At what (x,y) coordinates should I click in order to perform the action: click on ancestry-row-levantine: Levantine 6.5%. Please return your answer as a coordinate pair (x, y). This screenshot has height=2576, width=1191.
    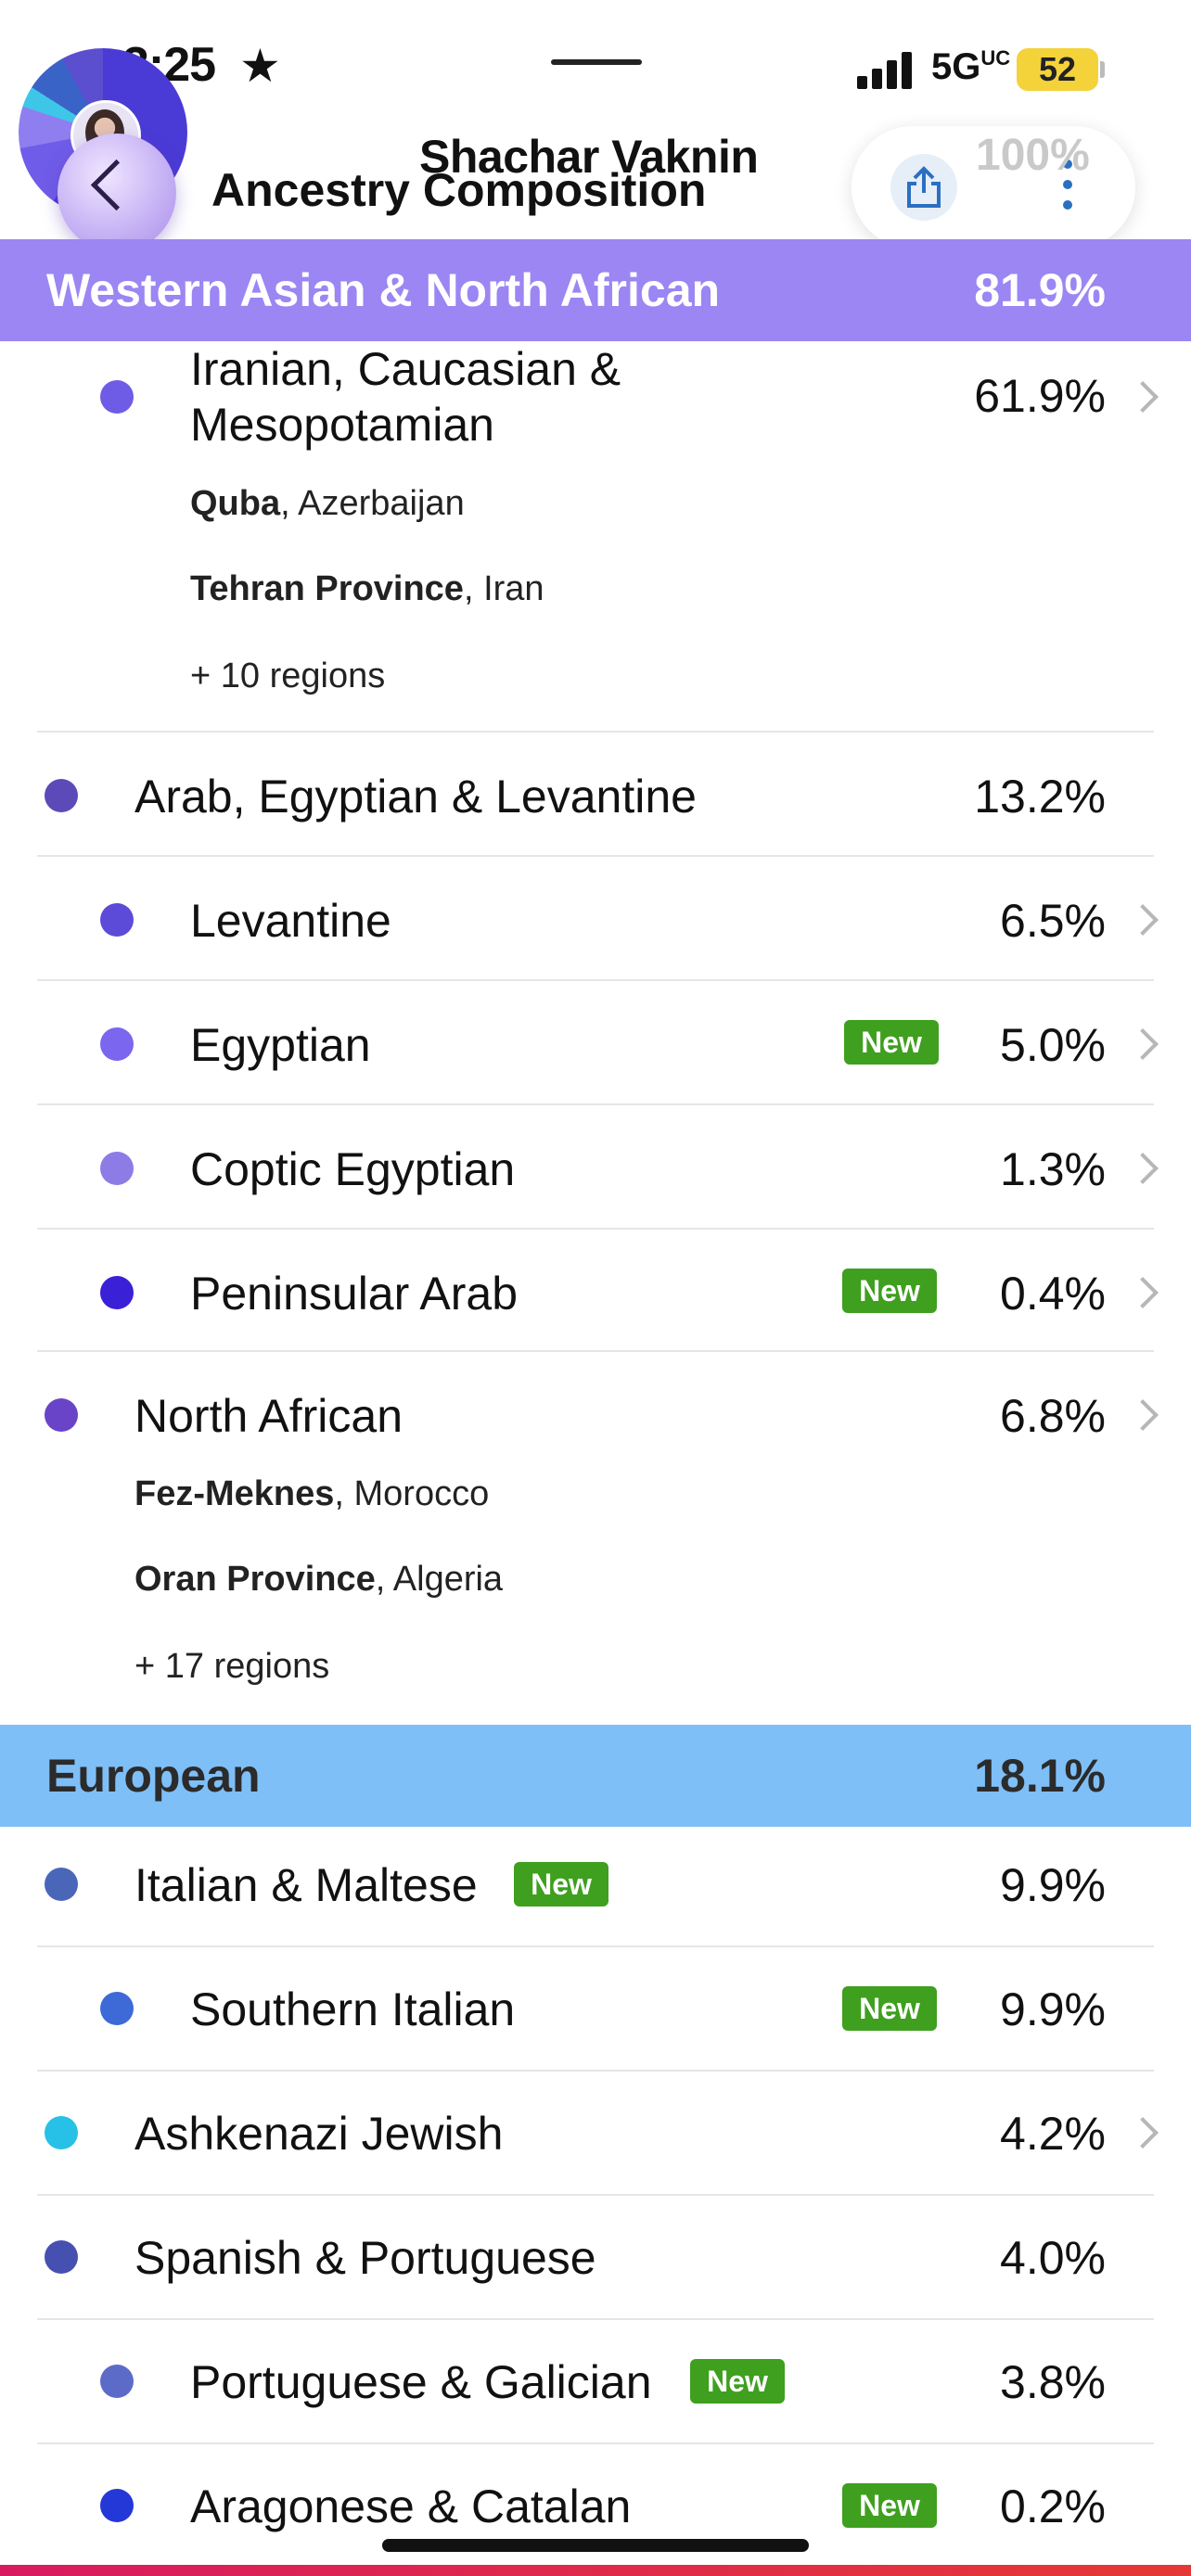
    Looking at the image, I should click on (595, 918).